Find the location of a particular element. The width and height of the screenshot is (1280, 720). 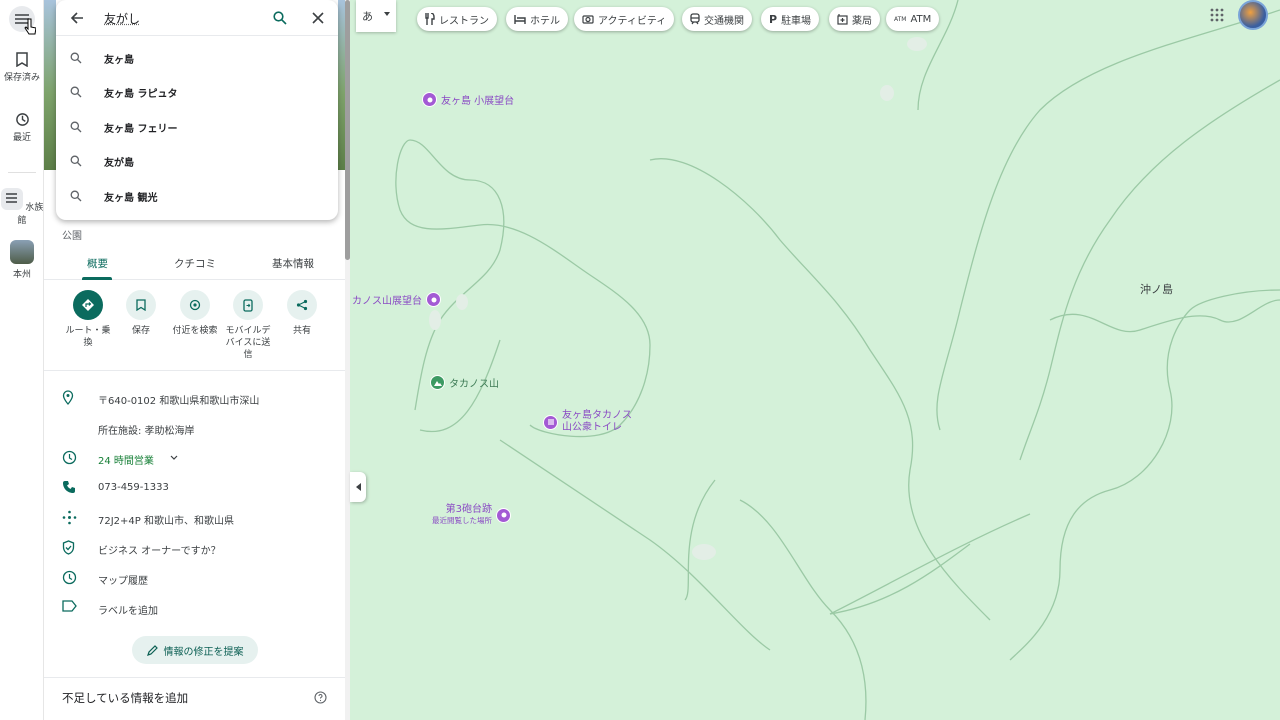

suggestion-item: 友ヶ島 フェリー is located at coordinates (197, 127).